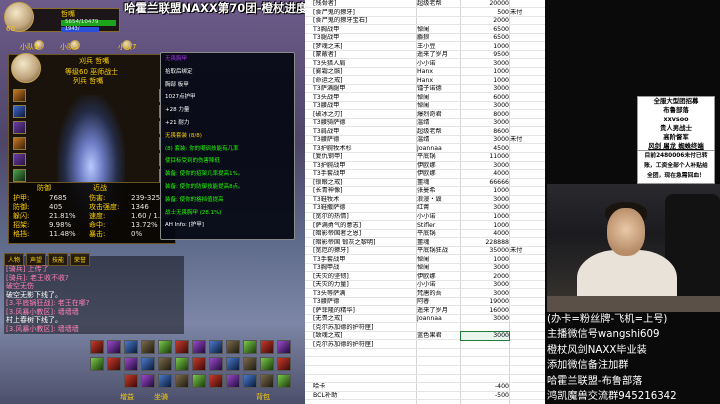 This screenshot has width=720, height=404. What do you see at coordinates (363, 285) in the screenshot?
I see `cell-item: [天灾的力量]` at bounding box center [363, 285].